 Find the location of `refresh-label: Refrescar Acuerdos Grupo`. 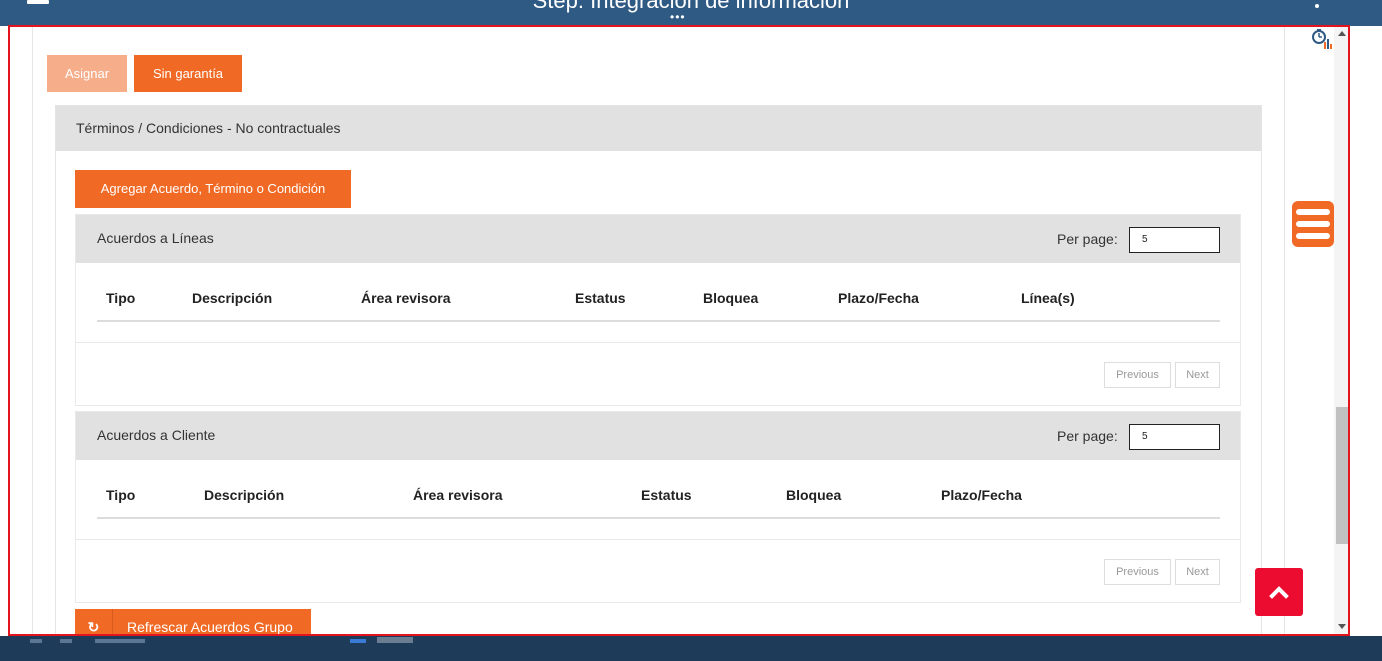

refresh-label: Refrescar Acuerdos Grupo is located at coordinates (210, 627).